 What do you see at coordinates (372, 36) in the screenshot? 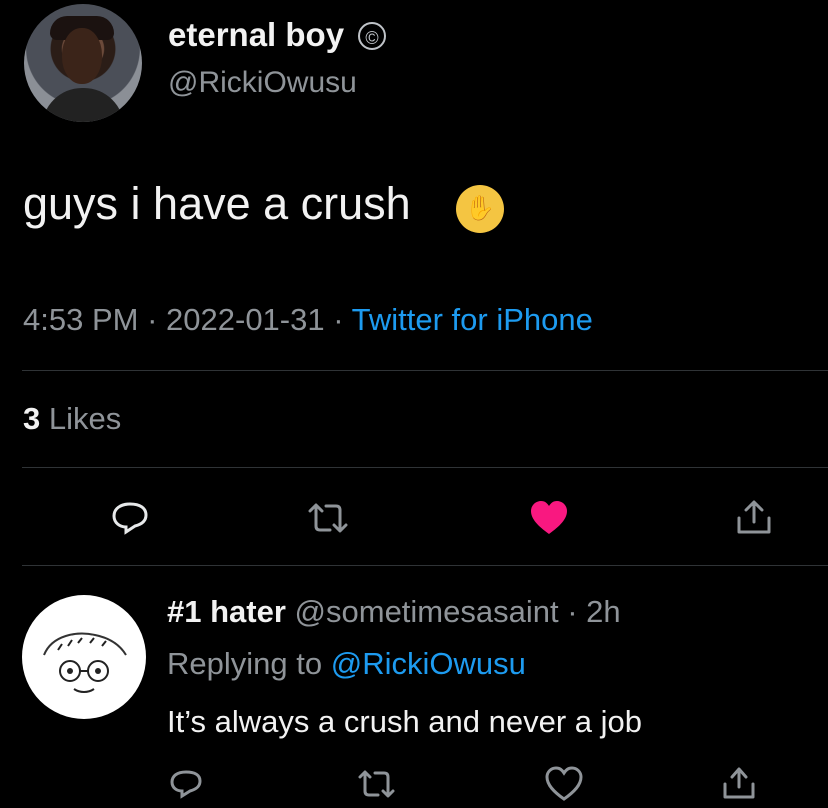
I see `copyright-badge-icon: ©` at bounding box center [372, 36].